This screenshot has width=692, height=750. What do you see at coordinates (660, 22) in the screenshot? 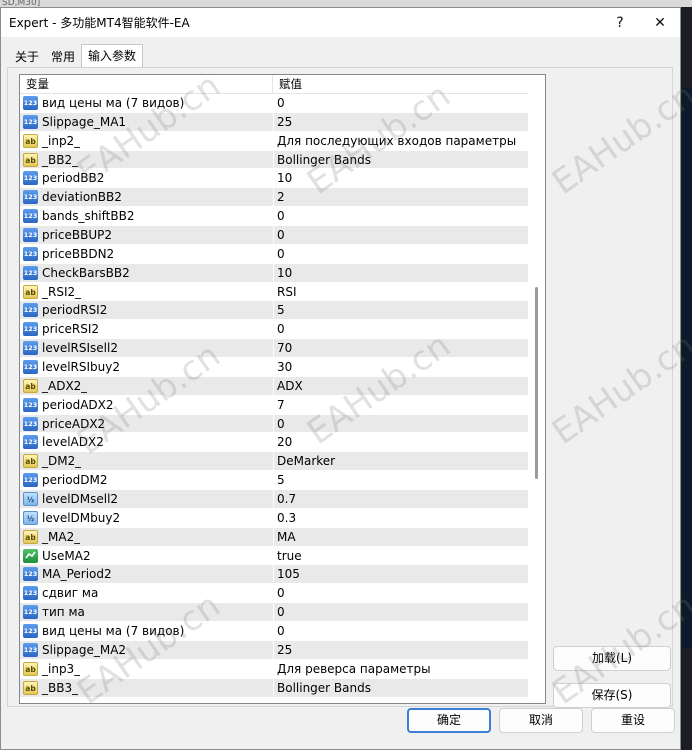
I see `close-button: ✕` at bounding box center [660, 22].